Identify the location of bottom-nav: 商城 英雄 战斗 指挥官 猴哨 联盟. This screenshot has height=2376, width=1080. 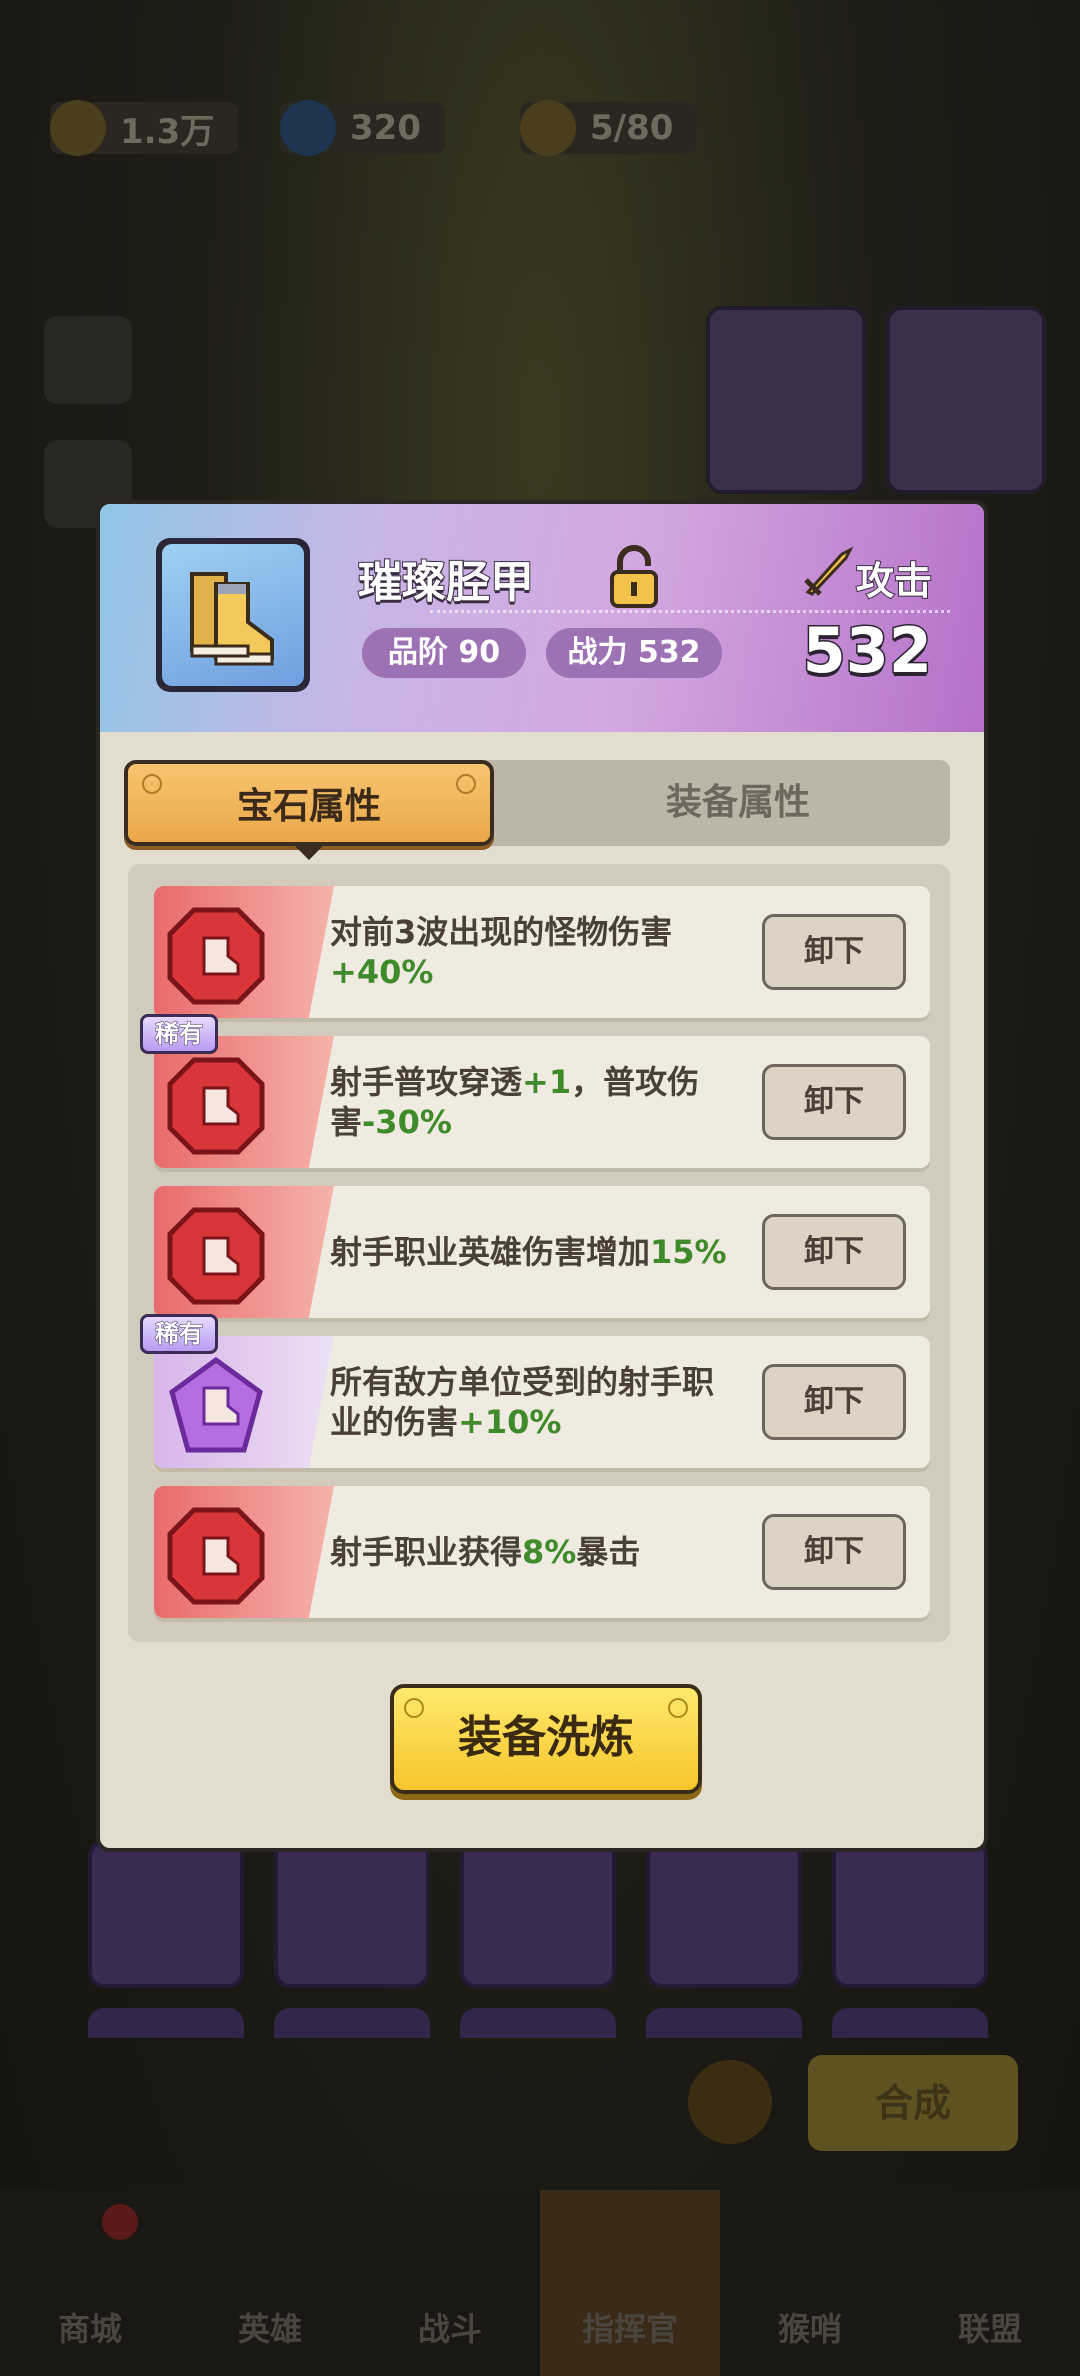
(540, 2283).